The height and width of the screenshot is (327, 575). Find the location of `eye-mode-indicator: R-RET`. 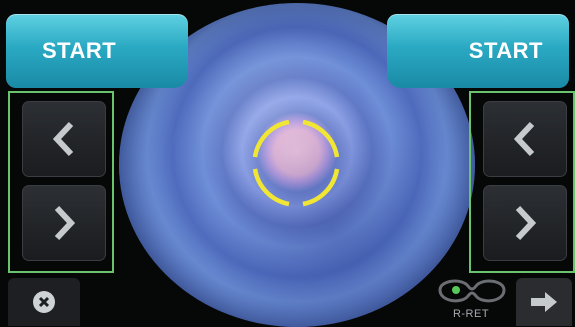

eye-mode-indicator: R-RET is located at coordinates (471, 299).